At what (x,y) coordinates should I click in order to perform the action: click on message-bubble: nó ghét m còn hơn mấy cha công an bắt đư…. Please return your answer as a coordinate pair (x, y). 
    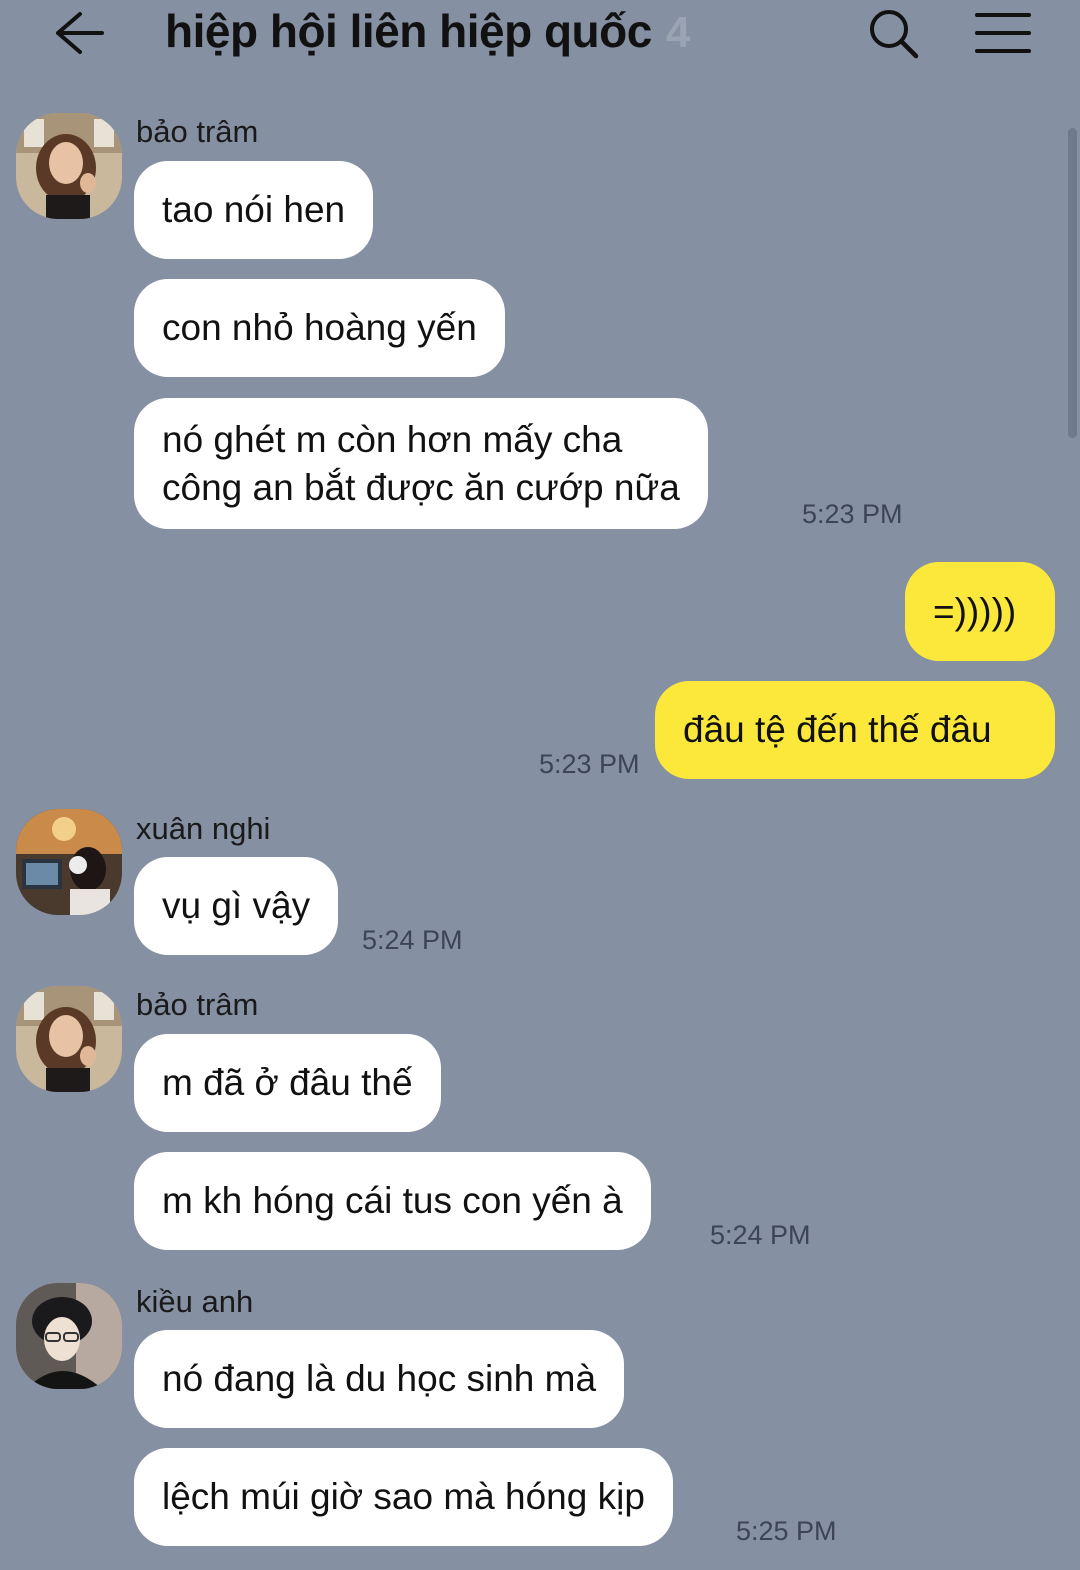
    Looking at the image, I should click on (421, 463).